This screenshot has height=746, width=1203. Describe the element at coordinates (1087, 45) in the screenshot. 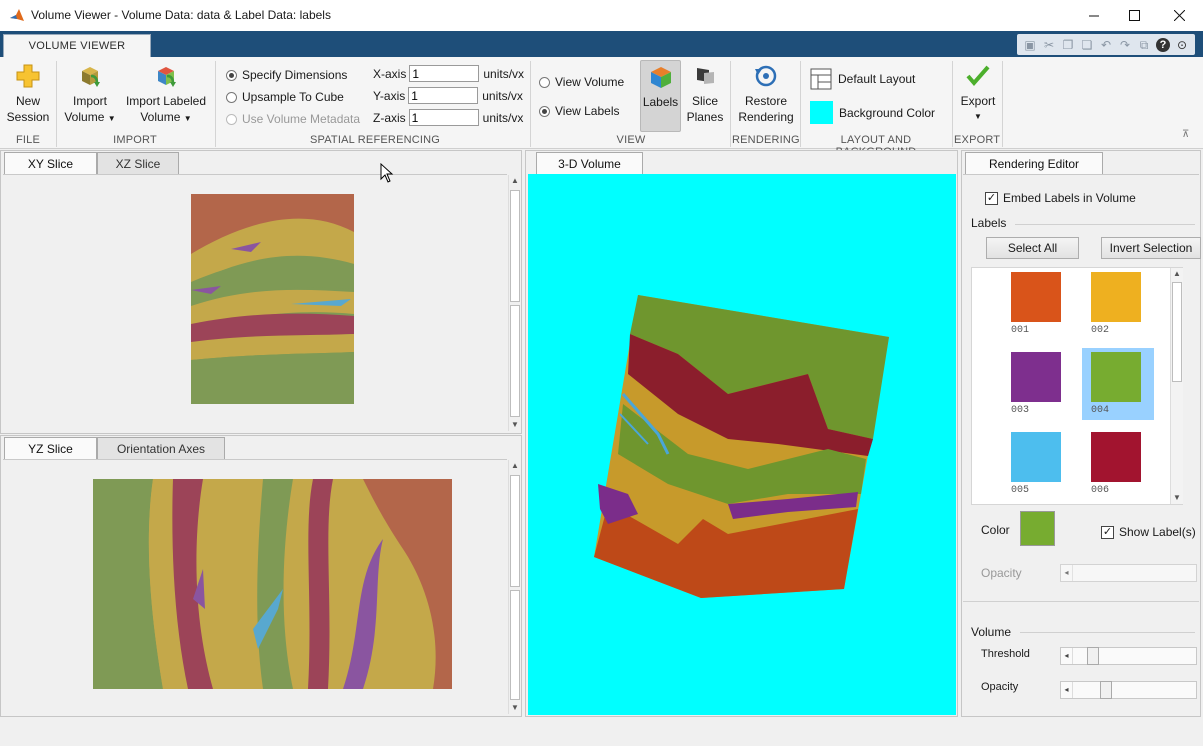

I see `paste-icon: ❏` at that location.